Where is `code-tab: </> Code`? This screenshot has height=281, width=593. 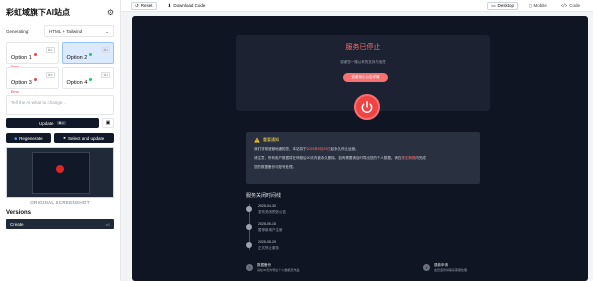 code-tab: </> Code is located at coordinates (570, 6).